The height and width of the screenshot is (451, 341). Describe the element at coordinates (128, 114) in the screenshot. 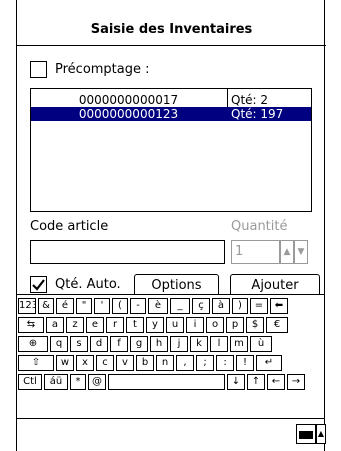

I see `item-code: 0000000000123` at that location.